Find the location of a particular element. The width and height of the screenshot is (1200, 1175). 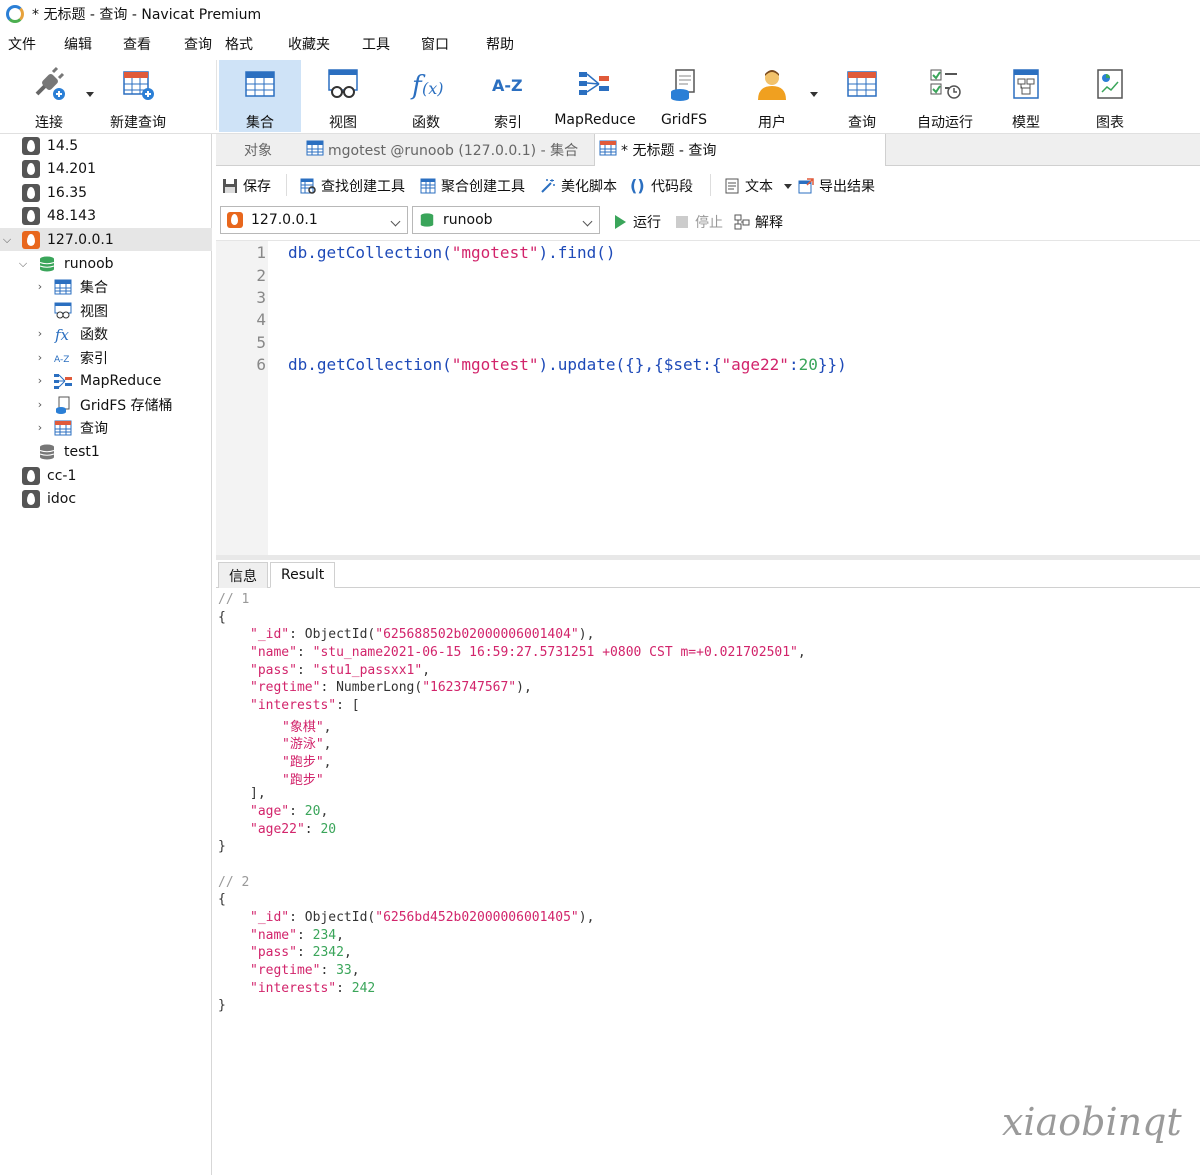

explain-label: 解释 is located at coordinates (769, 223).